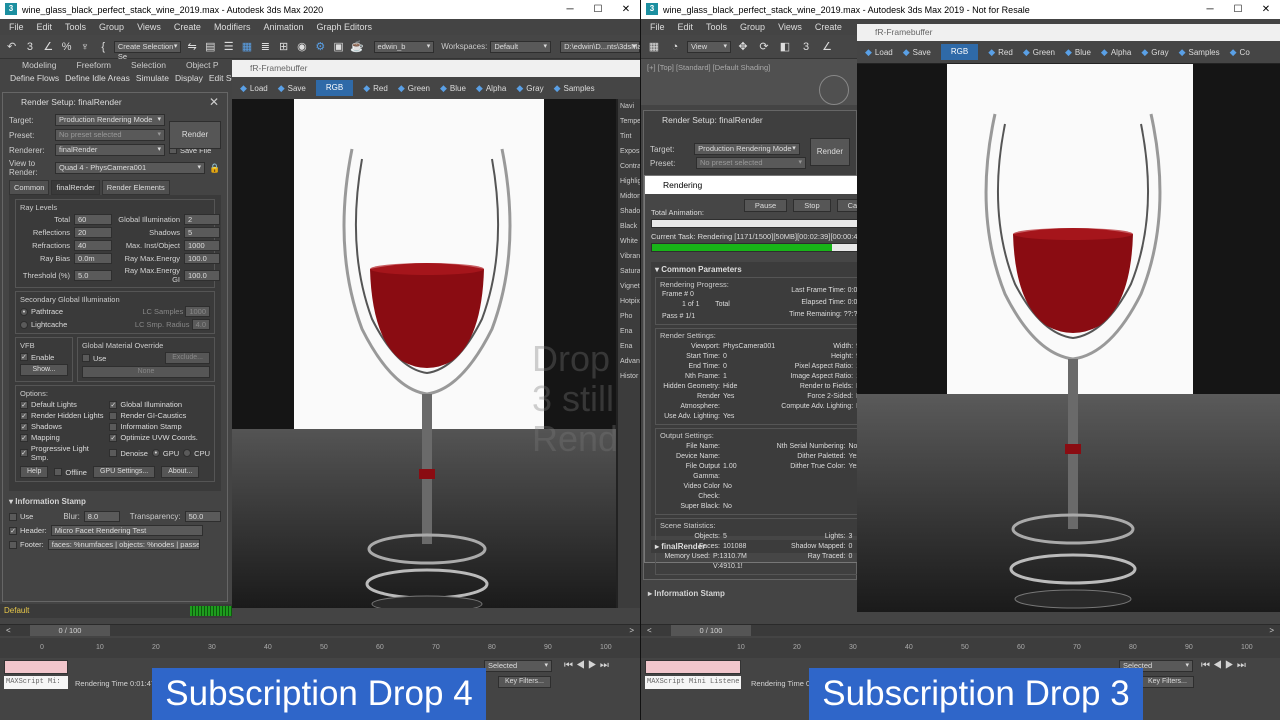 The image size is (1280, 720). What do you see at coordinates (283, 27) in the screenshot?
I see `menu-item-animation: Animation` at bounding box center [283, 27].